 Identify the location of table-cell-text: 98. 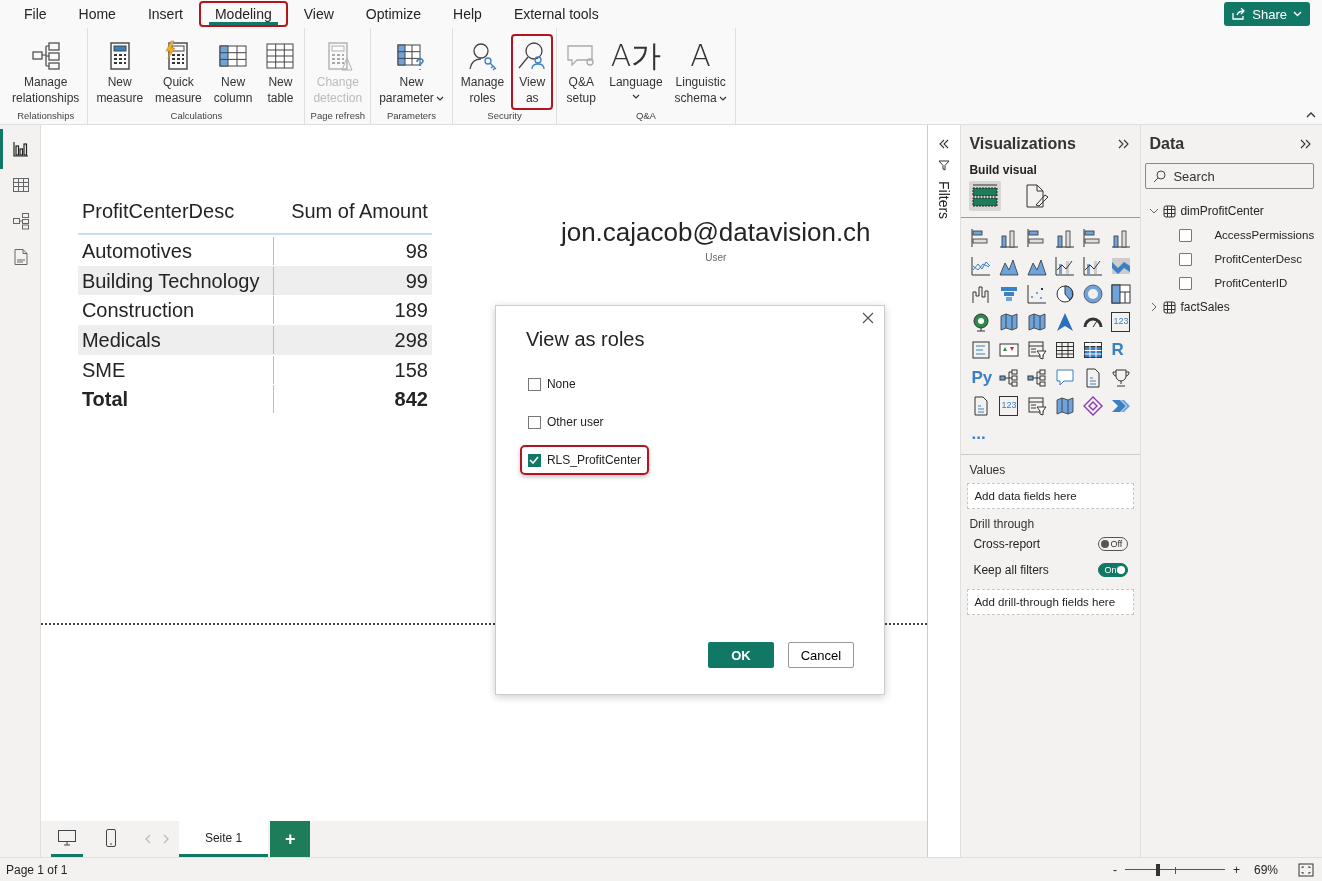
(416, 251).